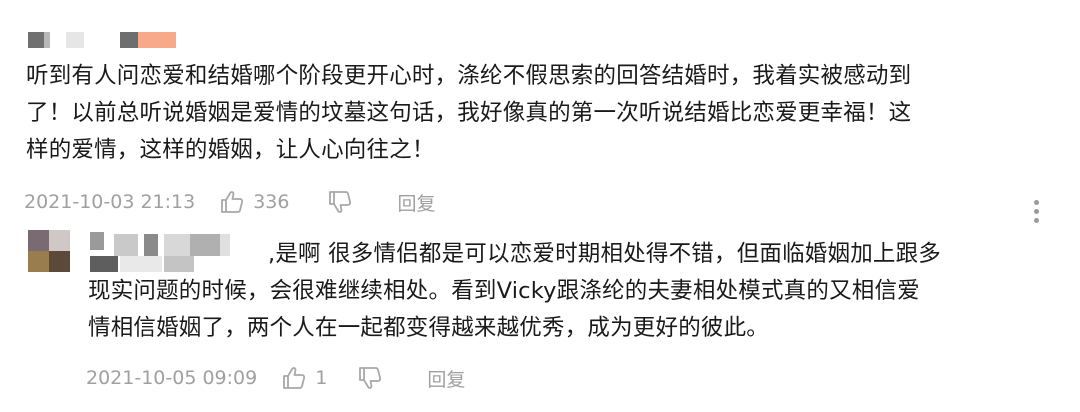 The width and height of the screenshot is (1080, 412). Describe the element at coordinates (110, 202) in the screenshot. I see `comment-date: 2021-10-03 21:13` at that location.